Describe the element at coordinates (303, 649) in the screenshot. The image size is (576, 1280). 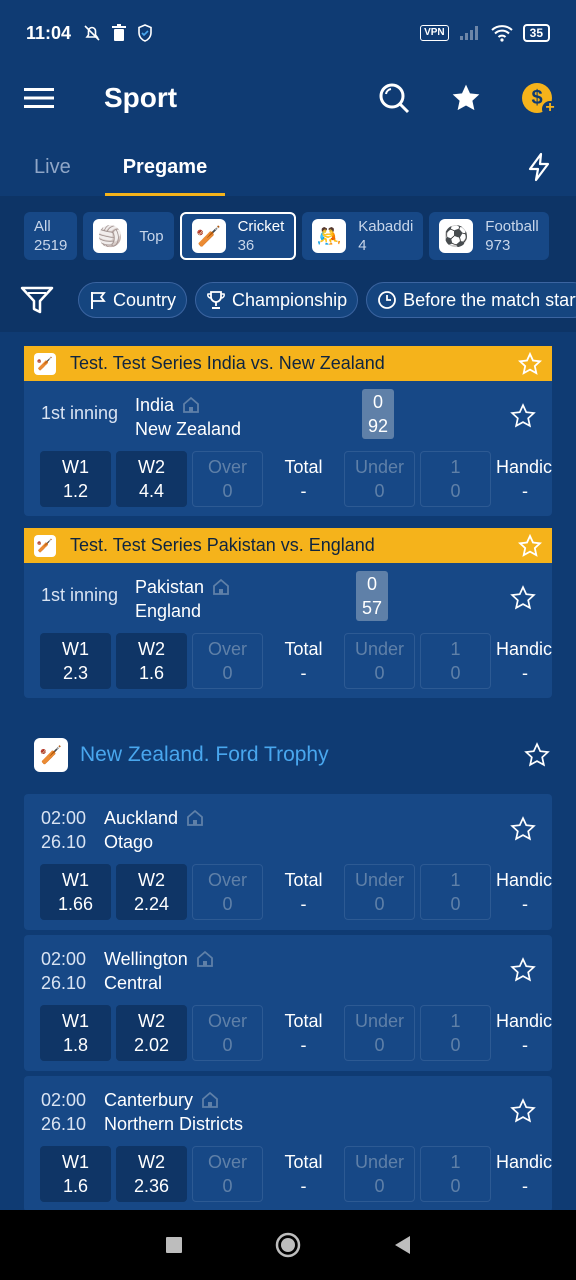
I see `odds-label: Total` at that location.